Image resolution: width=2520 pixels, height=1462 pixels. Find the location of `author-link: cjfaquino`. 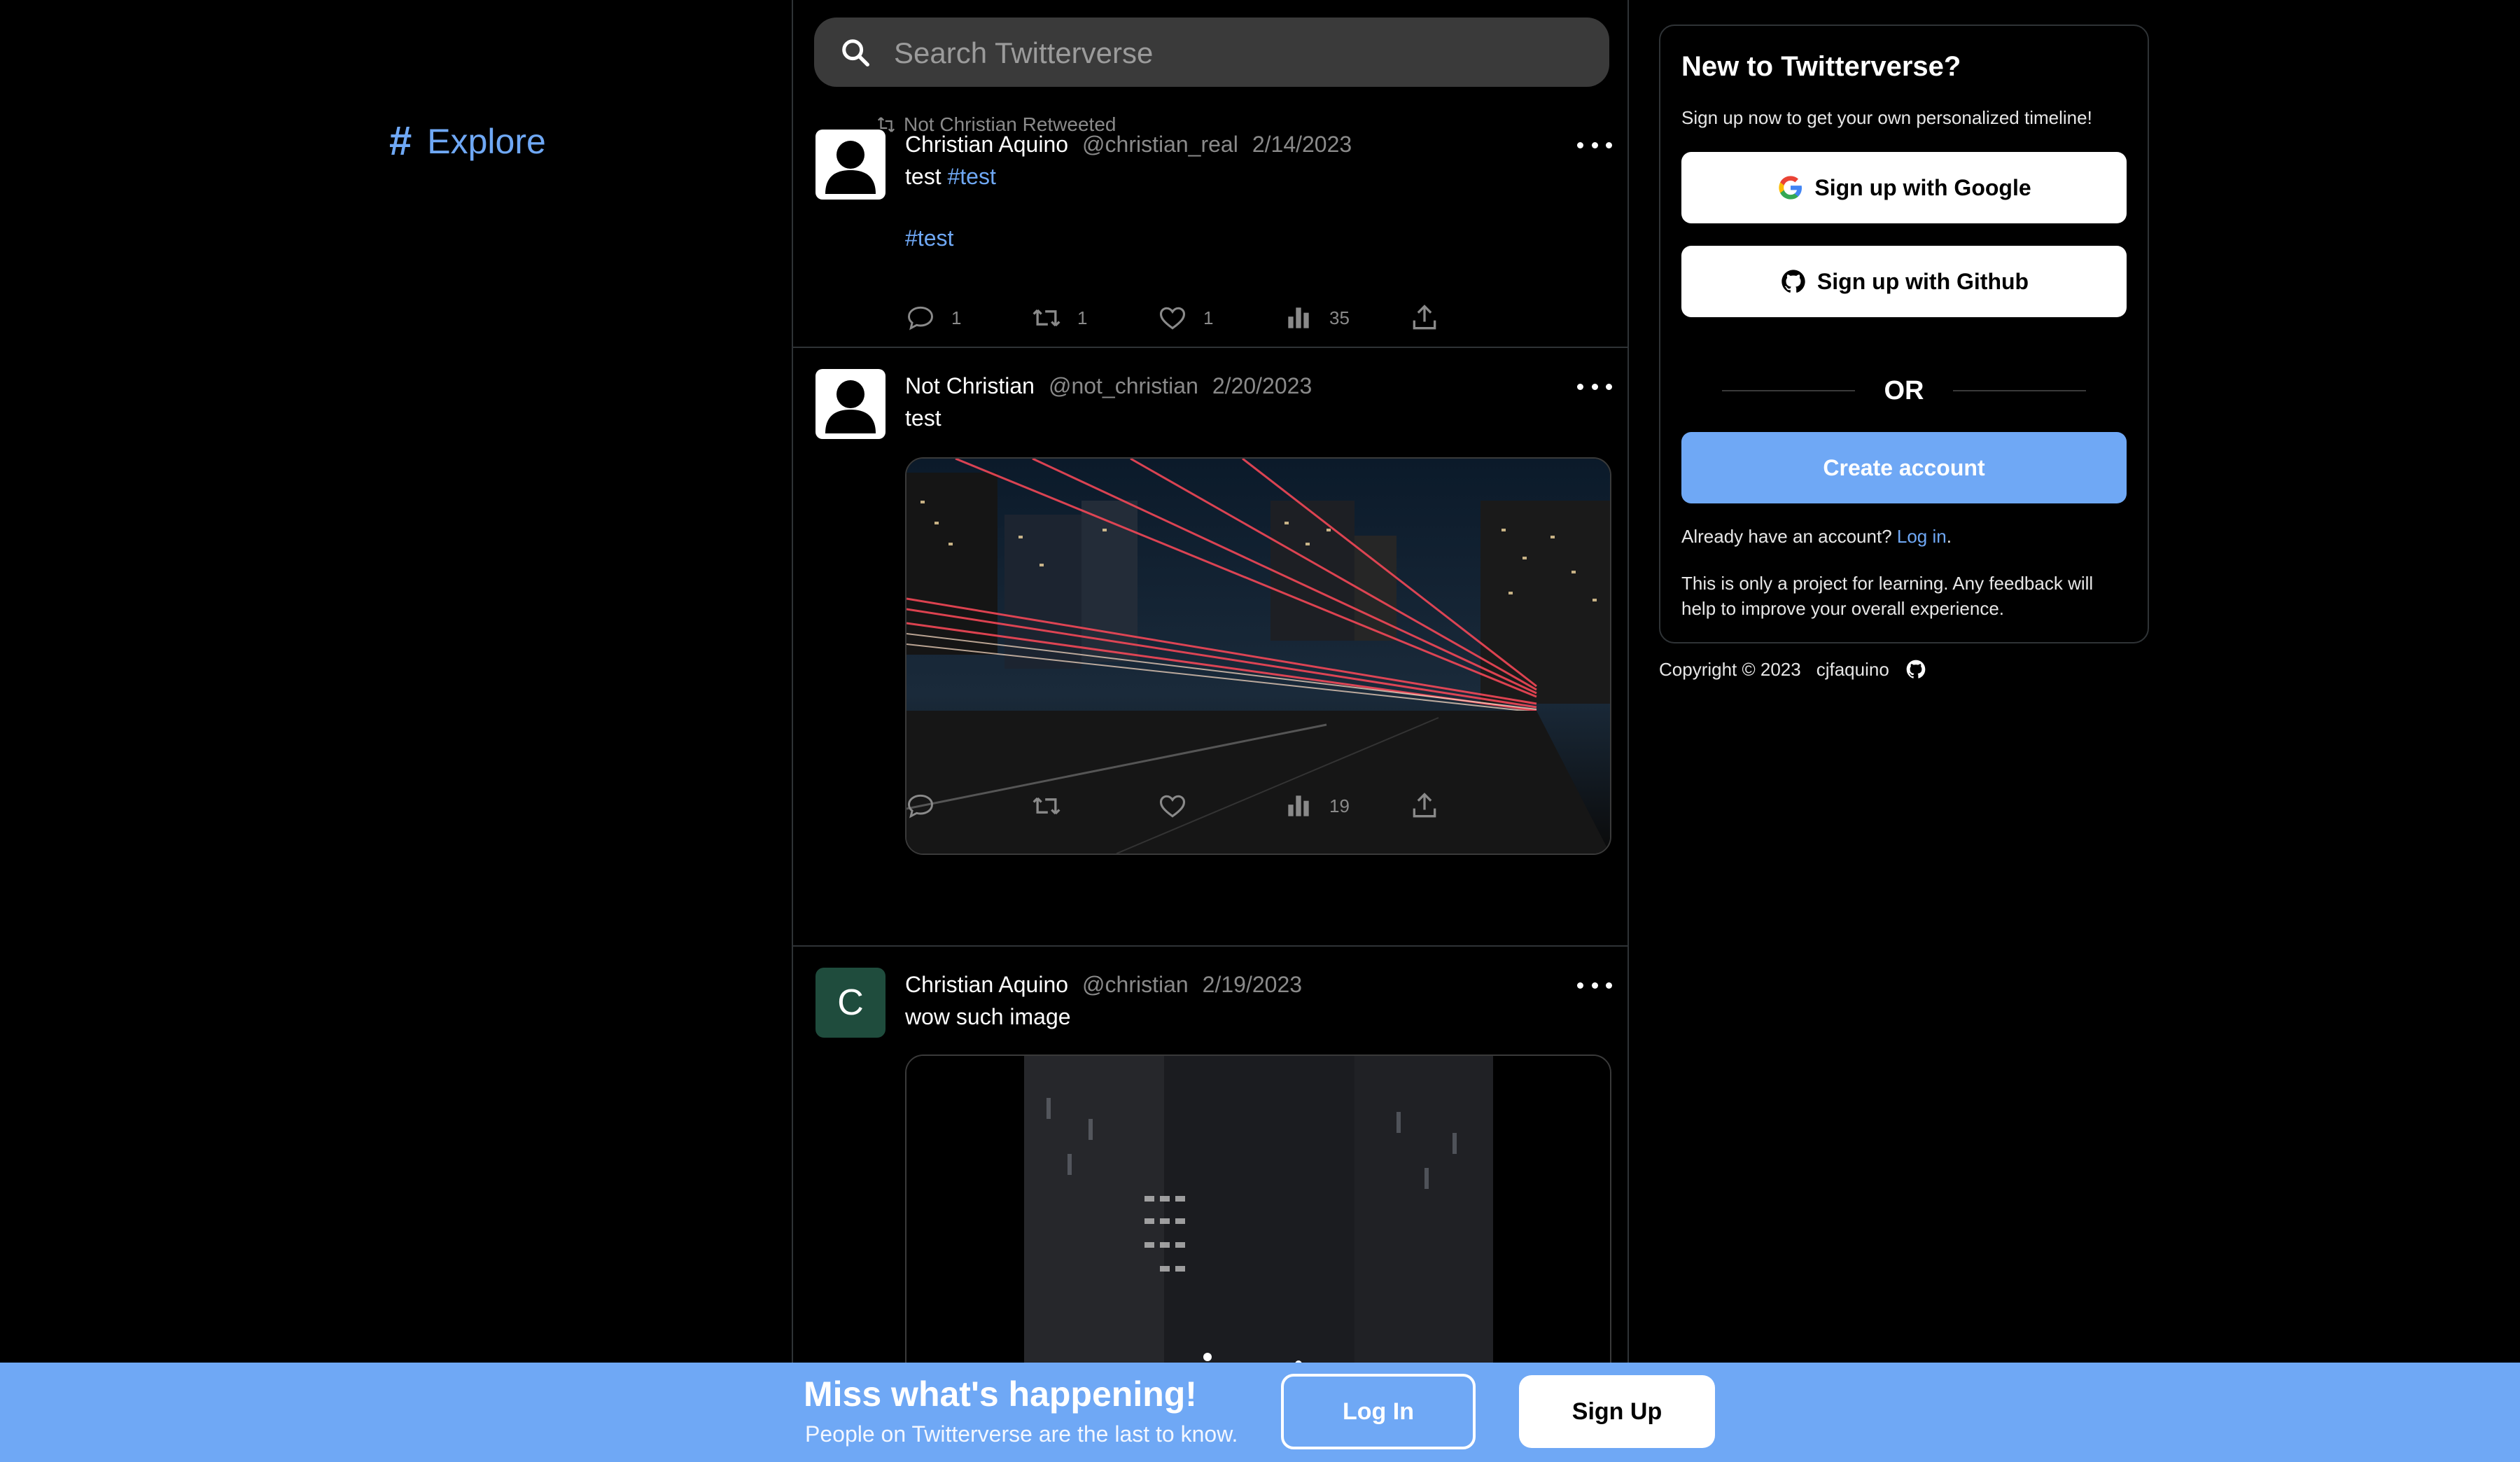

author-link: cjfaquino is located at coordinates (1852, 670).